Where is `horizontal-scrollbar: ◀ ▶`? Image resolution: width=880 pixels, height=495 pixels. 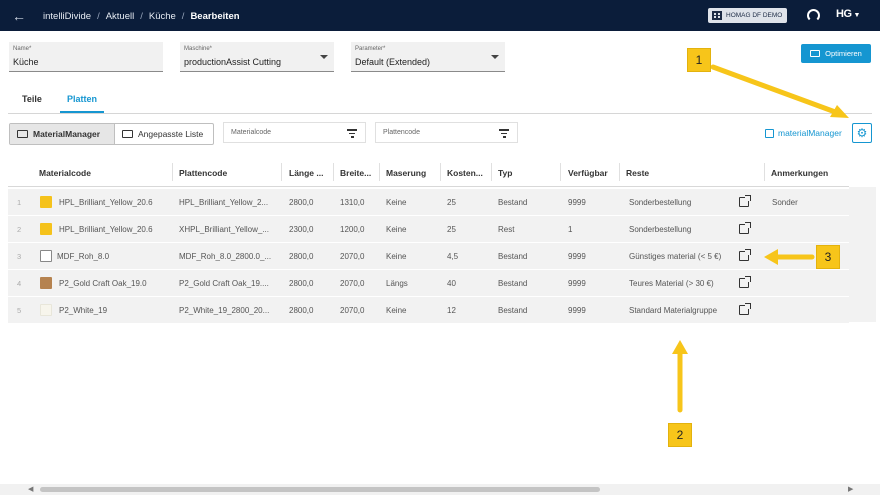
horizontal-scrollbar: ◀ ▶ is located at coordinates (440, 489).